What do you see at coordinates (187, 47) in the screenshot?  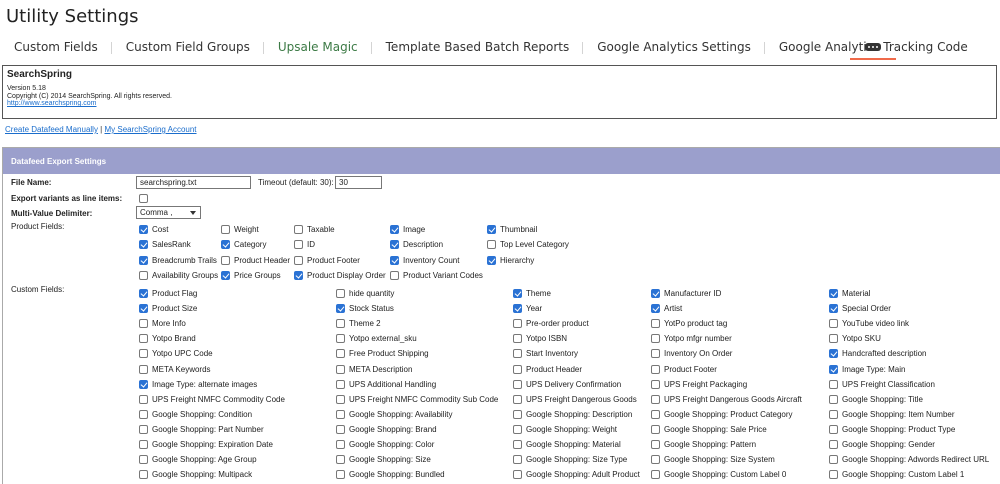 I see `tab-1: Custom Field Groups` at bounding box center [187, 47].